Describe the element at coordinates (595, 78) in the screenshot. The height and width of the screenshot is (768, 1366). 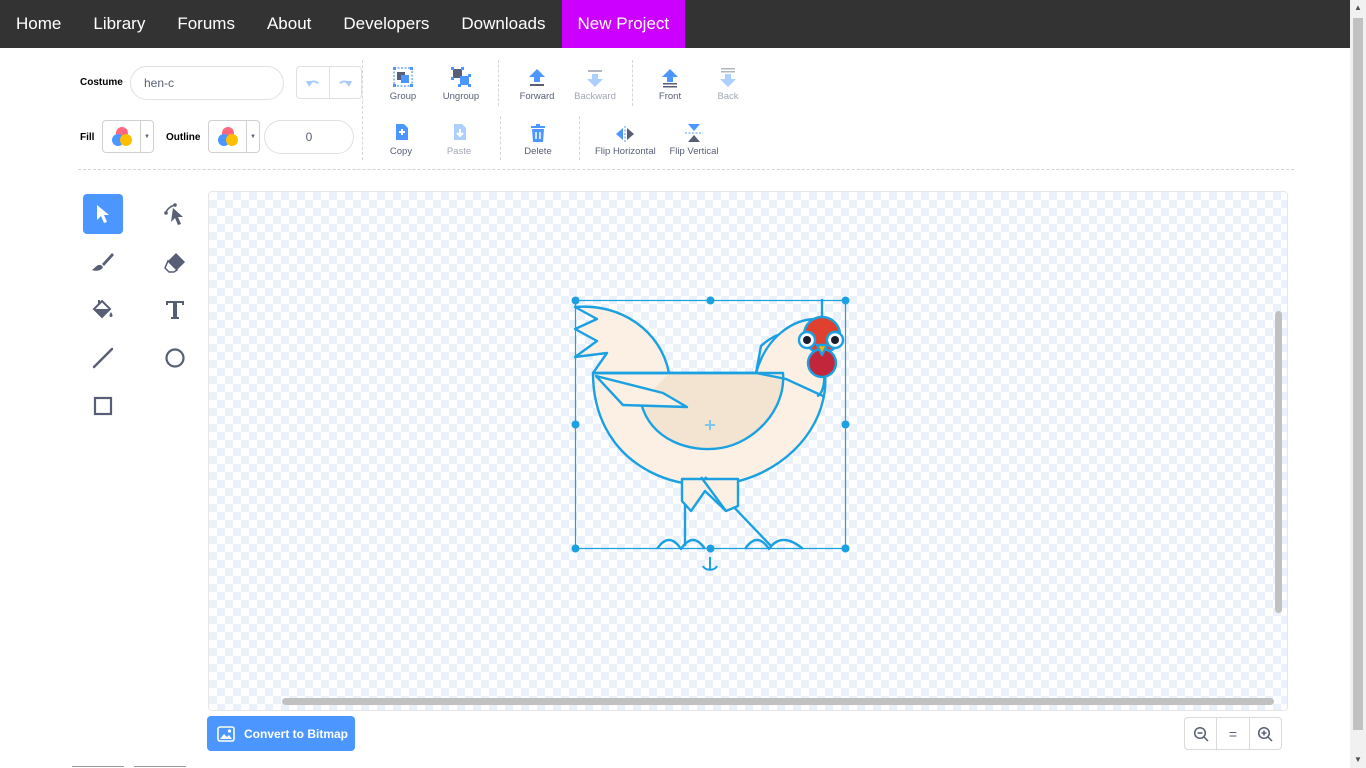
I see `backward-icon` at that location.